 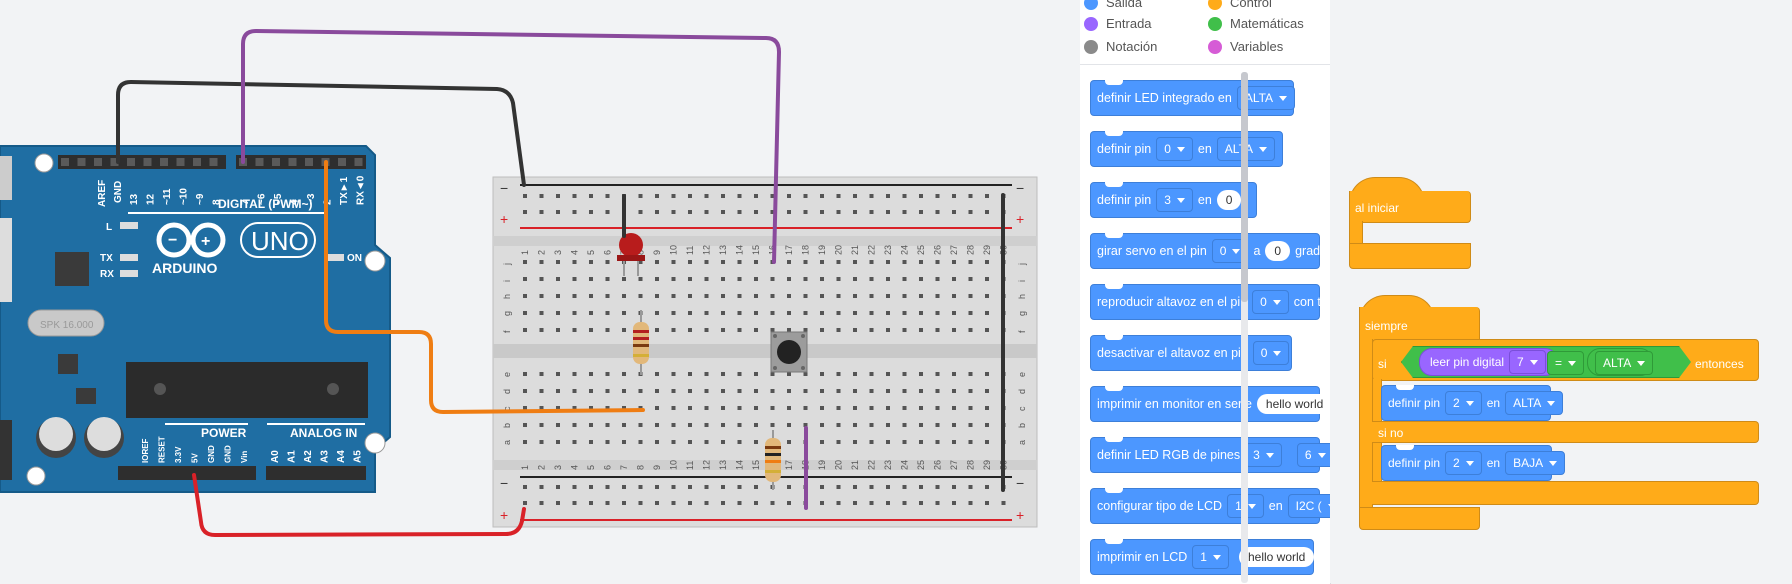 What do you see at coordinates (354, 258) in the screenshot?
I see `on-label: ON` at bounding box center [354, 258].